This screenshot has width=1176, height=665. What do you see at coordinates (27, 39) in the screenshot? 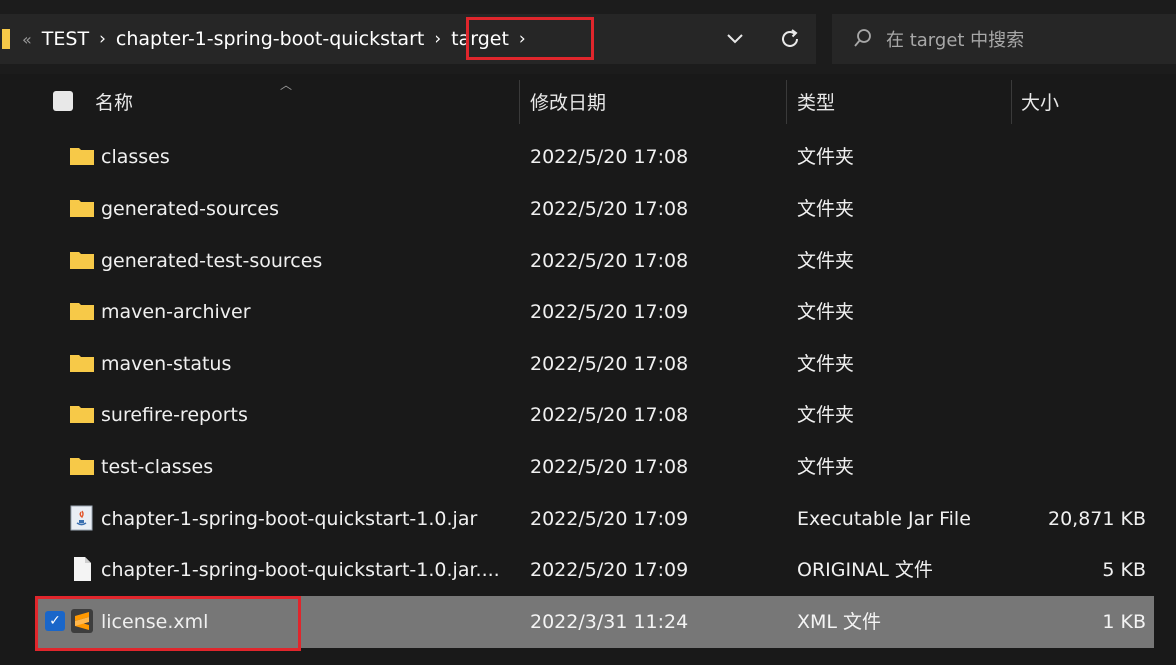
I see `breadcrumb-overflow-button: «` at bounding box center [27, 39].